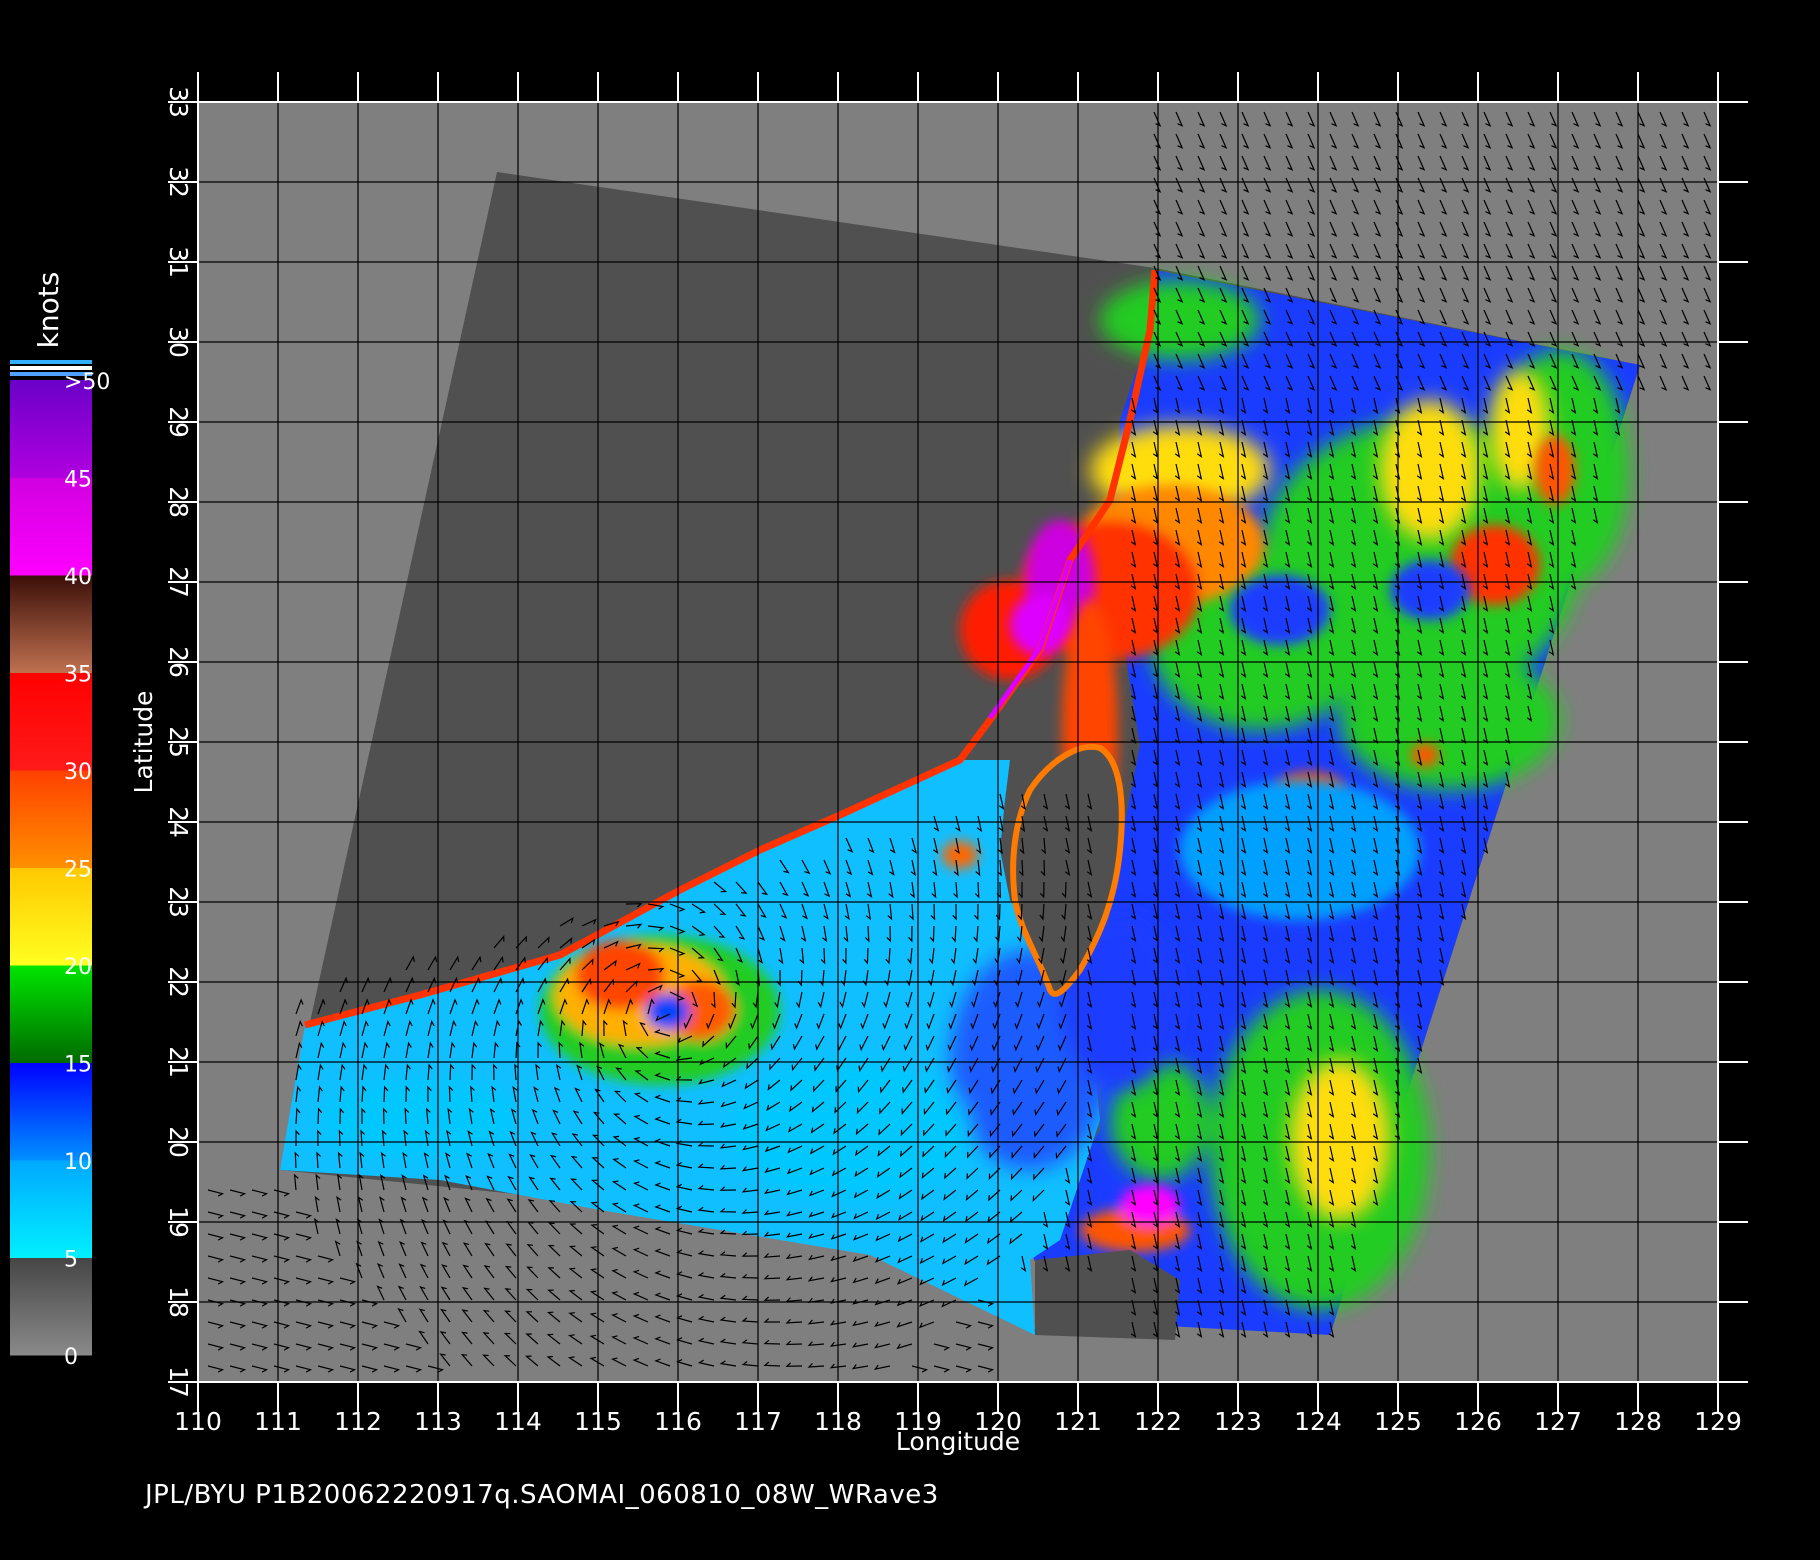 This screenshot has height=1560, width=1820. Describe the element at coordinates (71, 1260) in the screenshot. I see `colorbar-tick-label: 5` at that location.